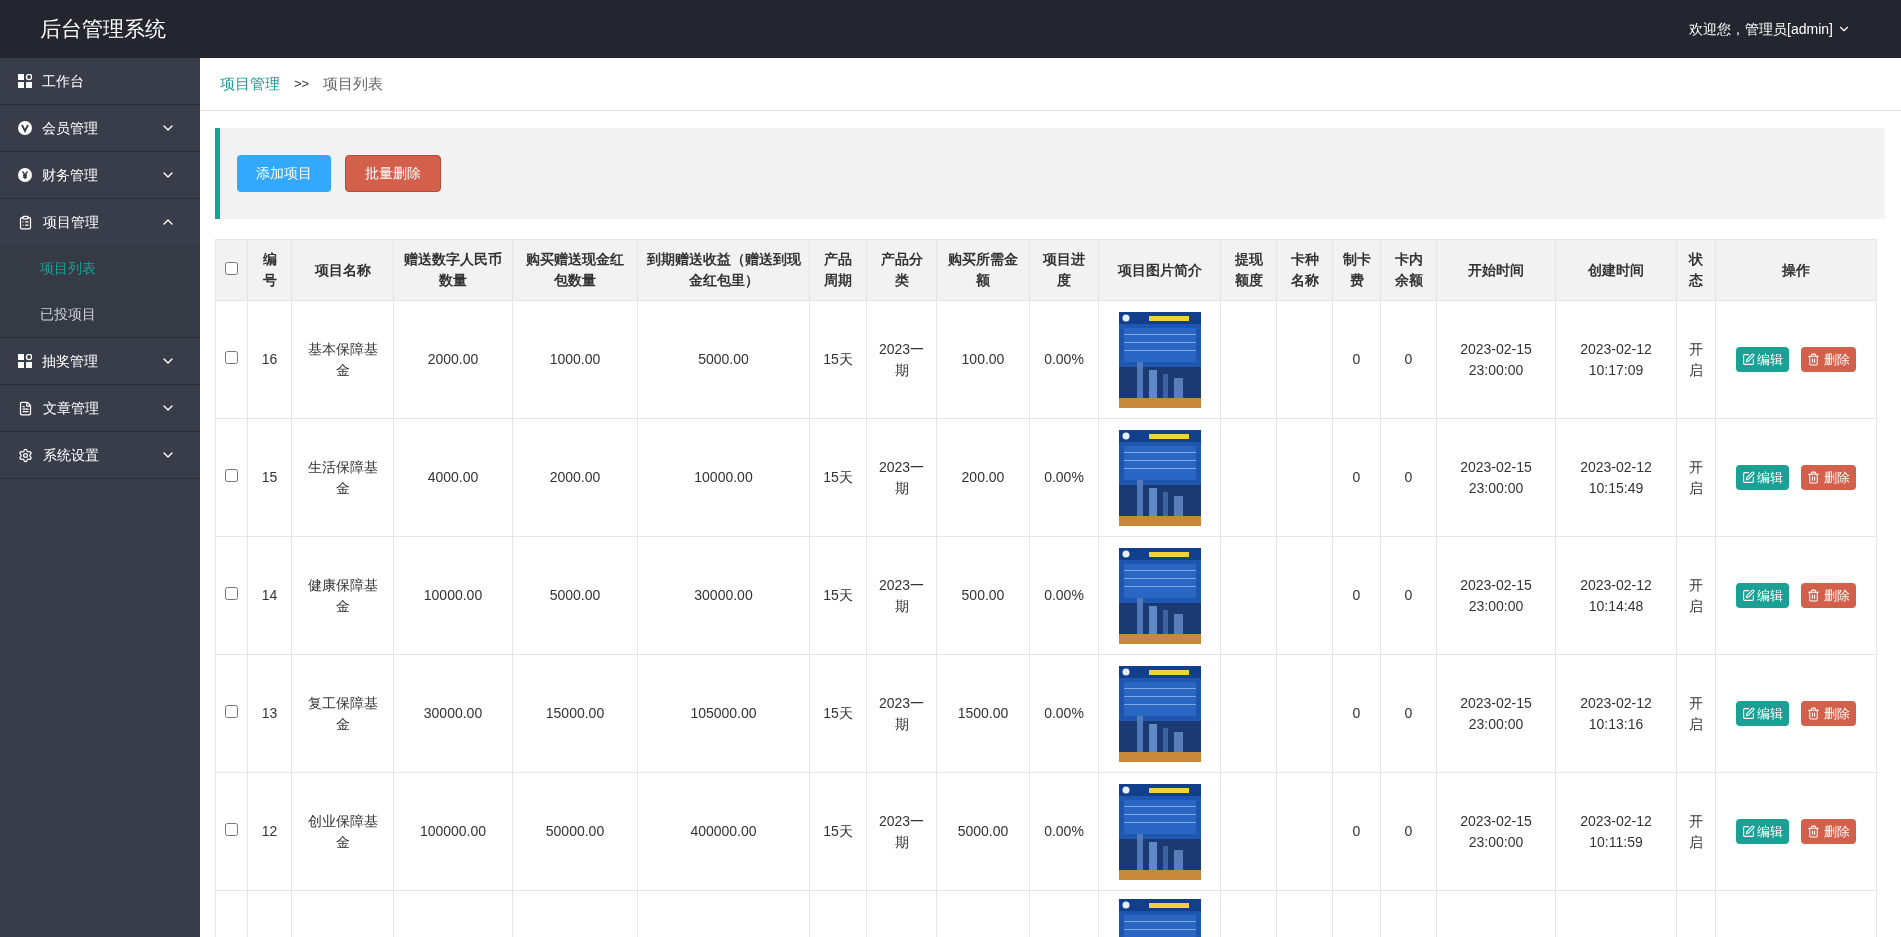 This screenshot has height=937, width=1901. I want to click on sidebar-item: 文章管理, so click(100, 408).